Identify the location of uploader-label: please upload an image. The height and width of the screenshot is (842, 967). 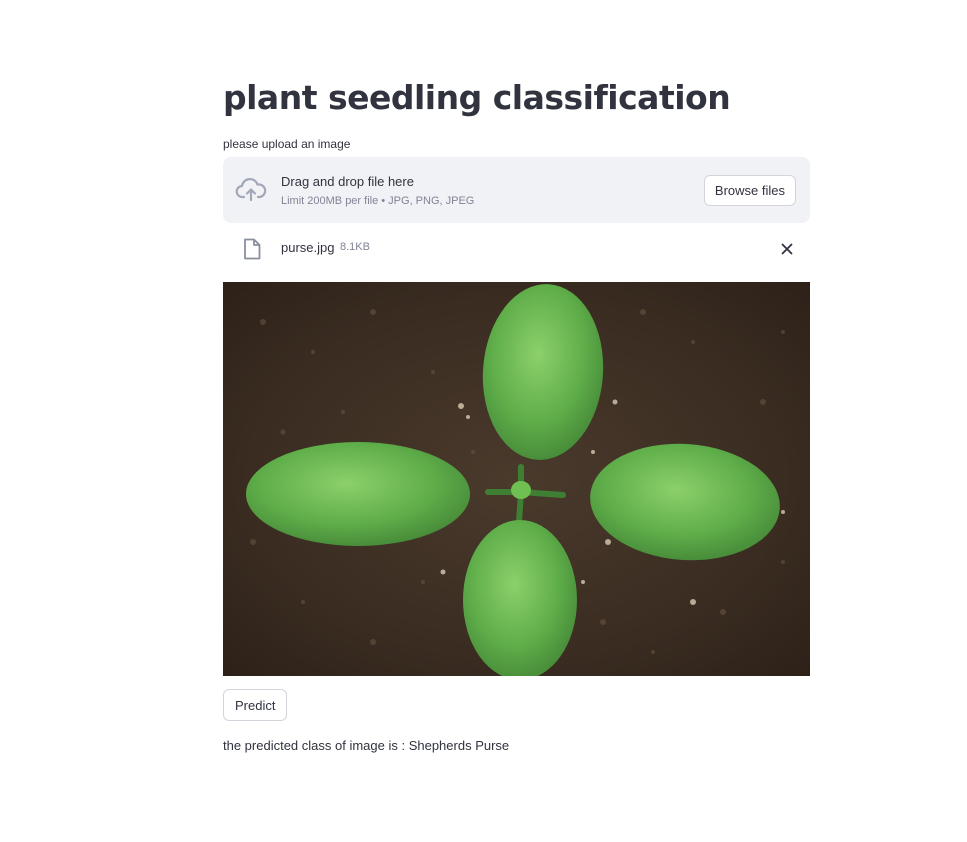
(287, 144).